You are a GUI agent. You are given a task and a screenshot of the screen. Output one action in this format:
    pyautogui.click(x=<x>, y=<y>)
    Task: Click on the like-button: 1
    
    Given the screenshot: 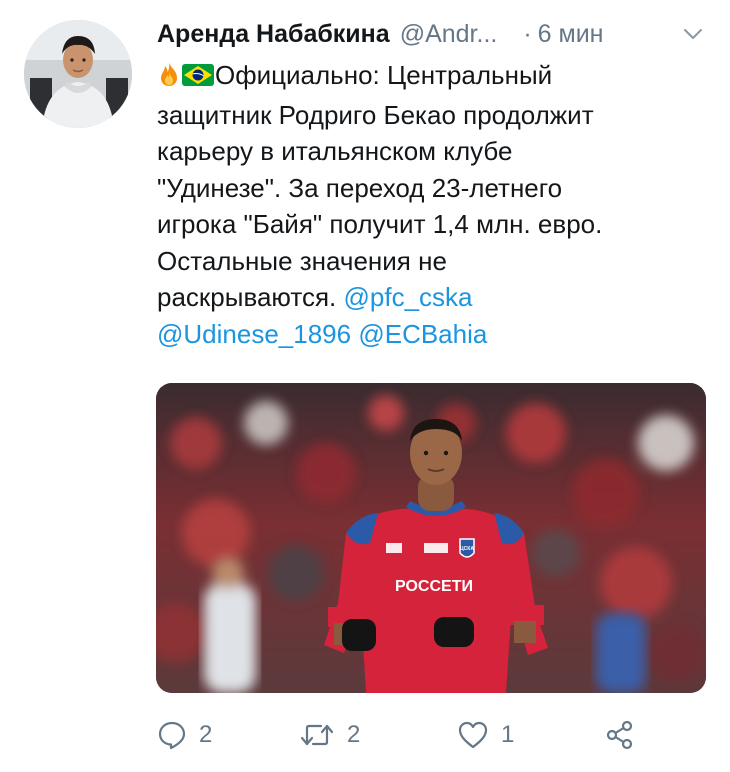 What is the action you would take?
    pyautogui.click(x=485, y=735)
    